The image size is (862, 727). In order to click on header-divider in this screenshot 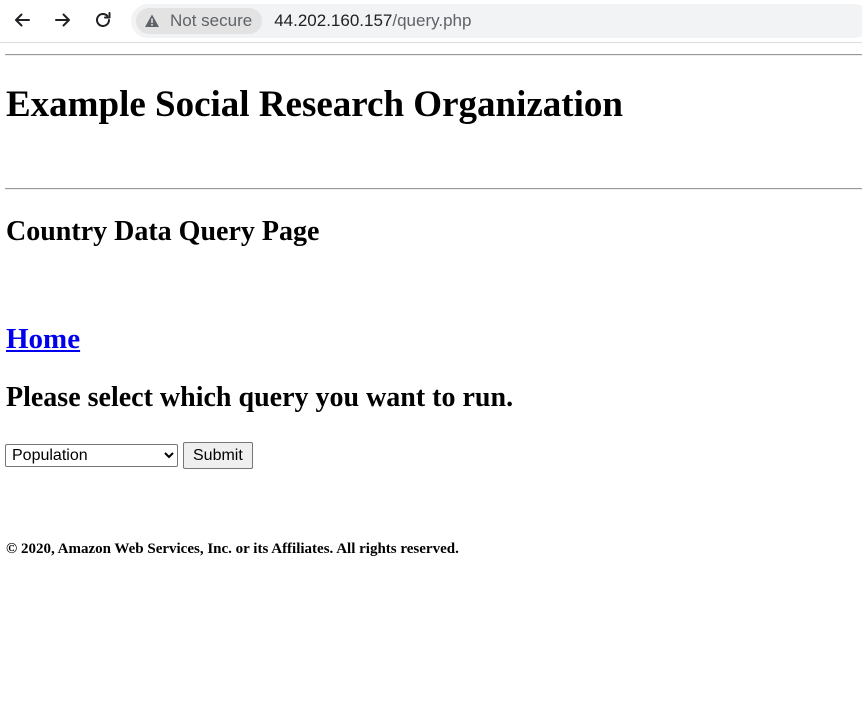, I will do `click(433, 189)`.